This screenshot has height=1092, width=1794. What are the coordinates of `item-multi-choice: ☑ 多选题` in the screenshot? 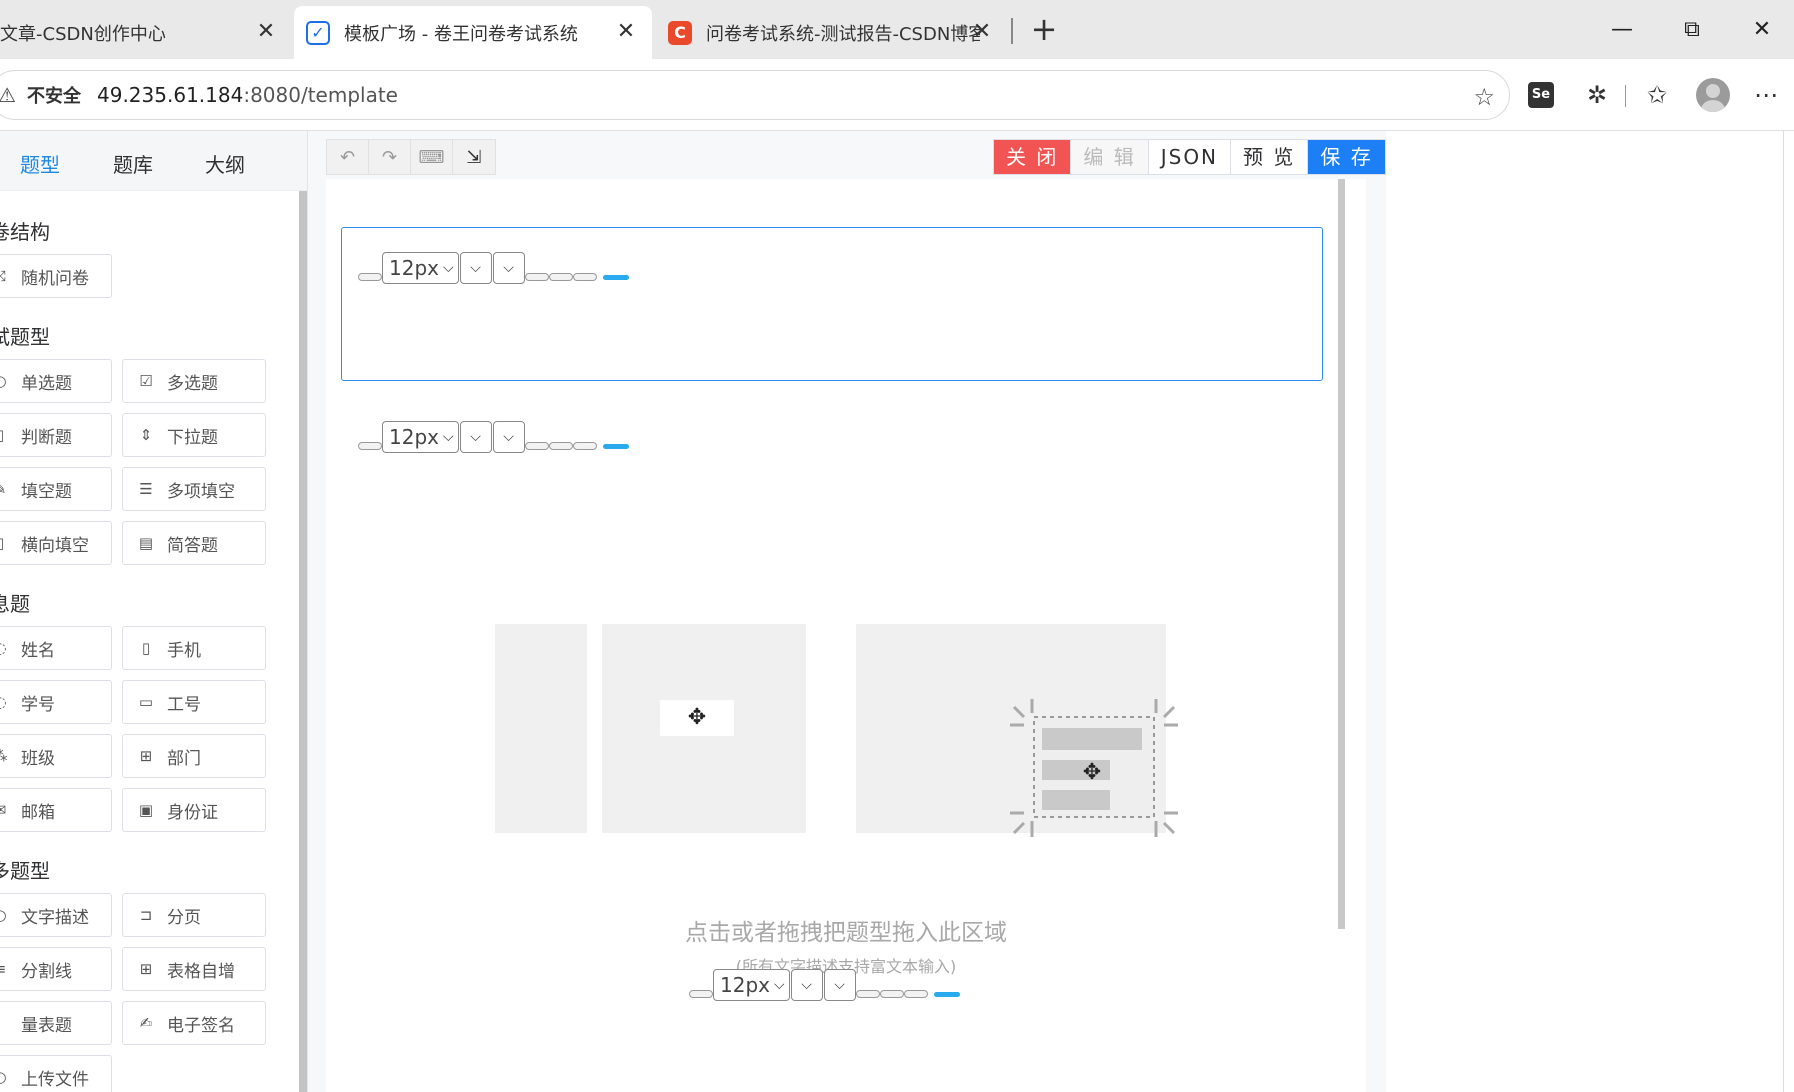 It's located at (194, 381).